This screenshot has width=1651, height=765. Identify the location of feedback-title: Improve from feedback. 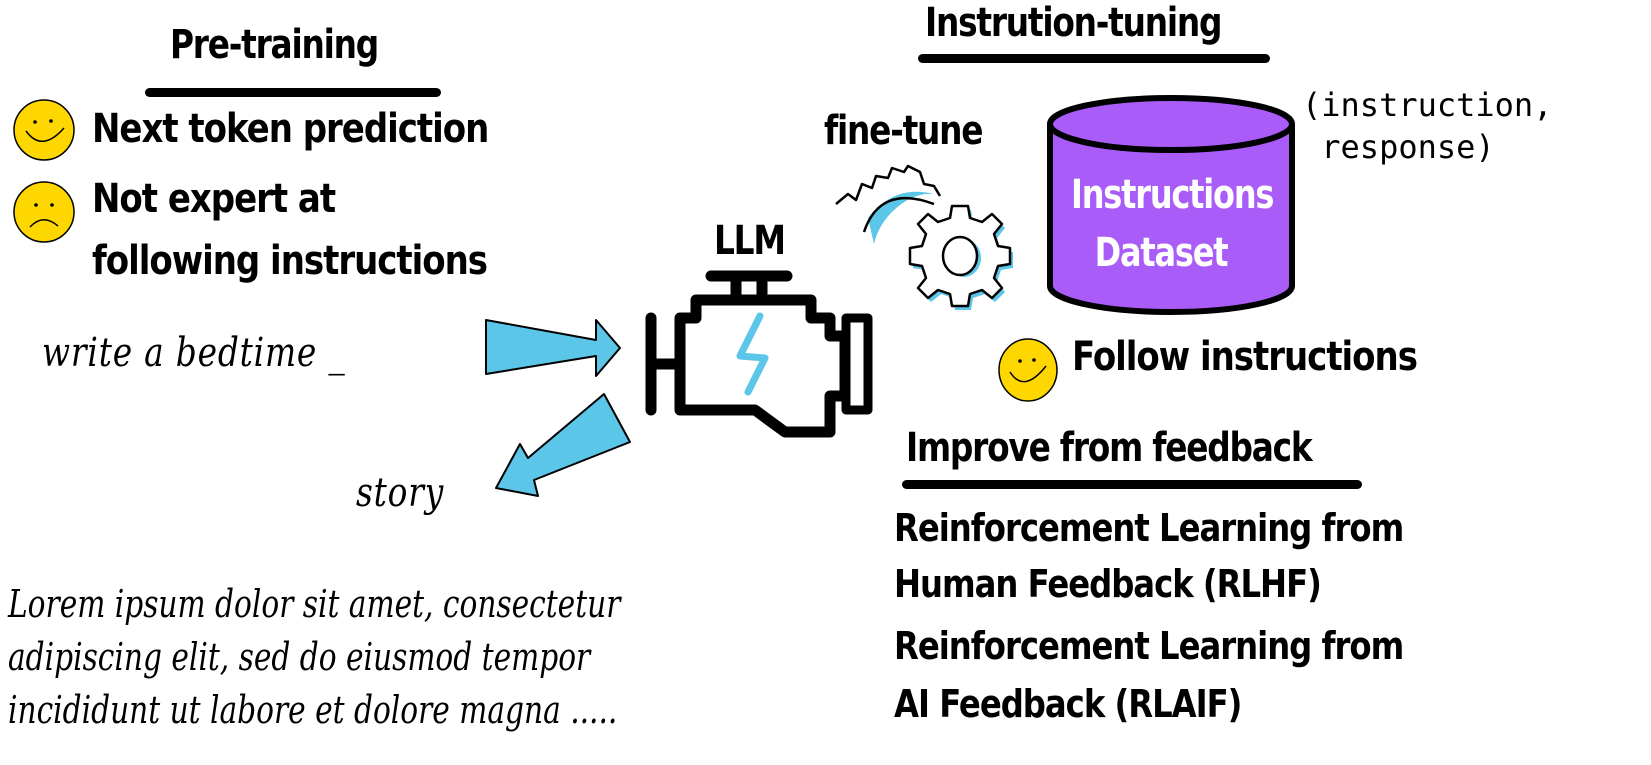
(1109, 448).